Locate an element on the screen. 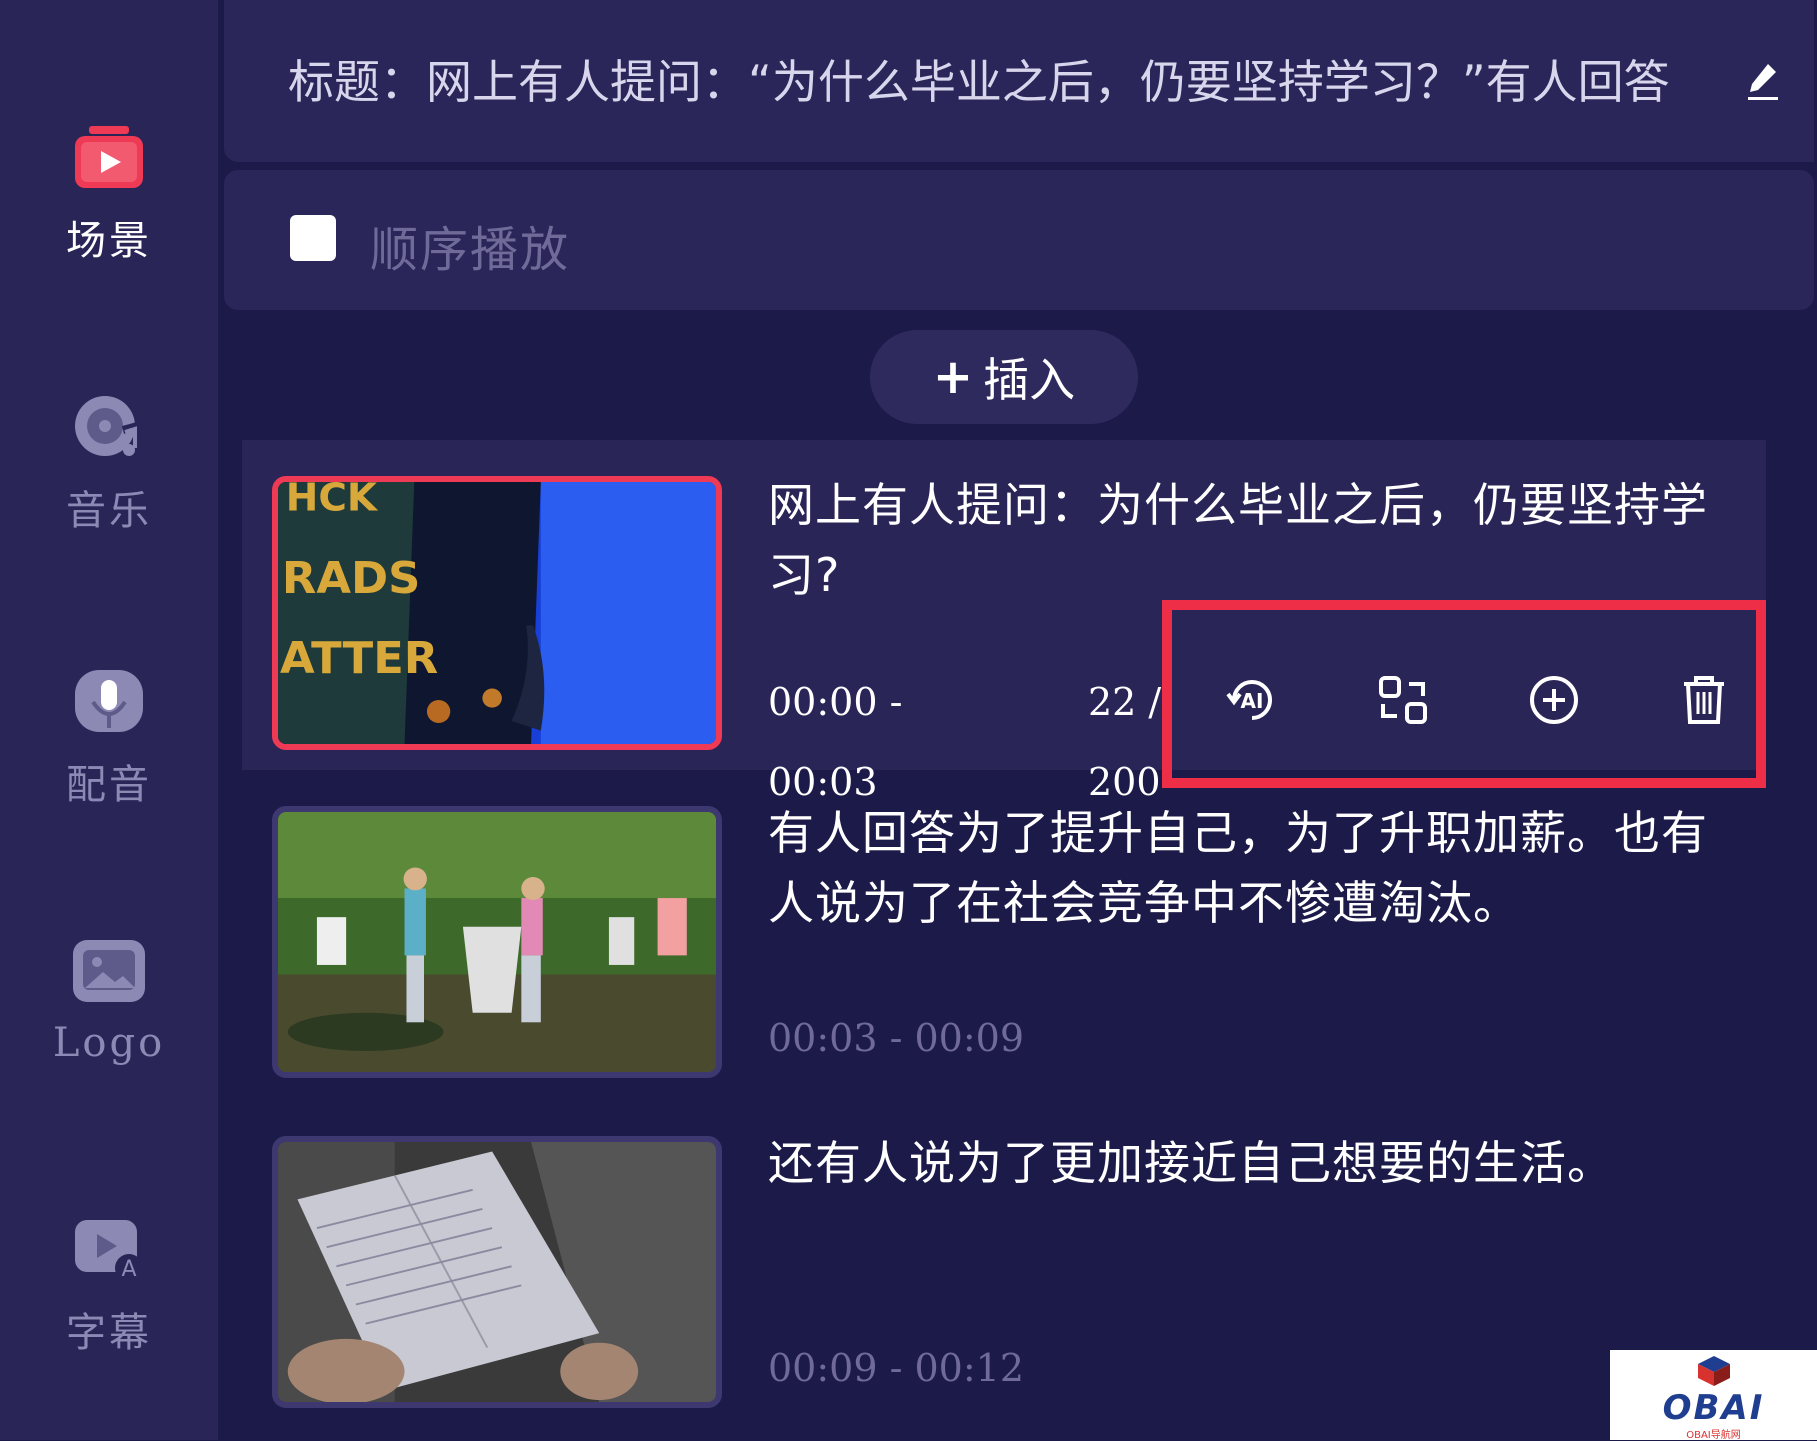 The image size is (1817, 1441). svg-text: RADS is located at coordinates (351, 578).